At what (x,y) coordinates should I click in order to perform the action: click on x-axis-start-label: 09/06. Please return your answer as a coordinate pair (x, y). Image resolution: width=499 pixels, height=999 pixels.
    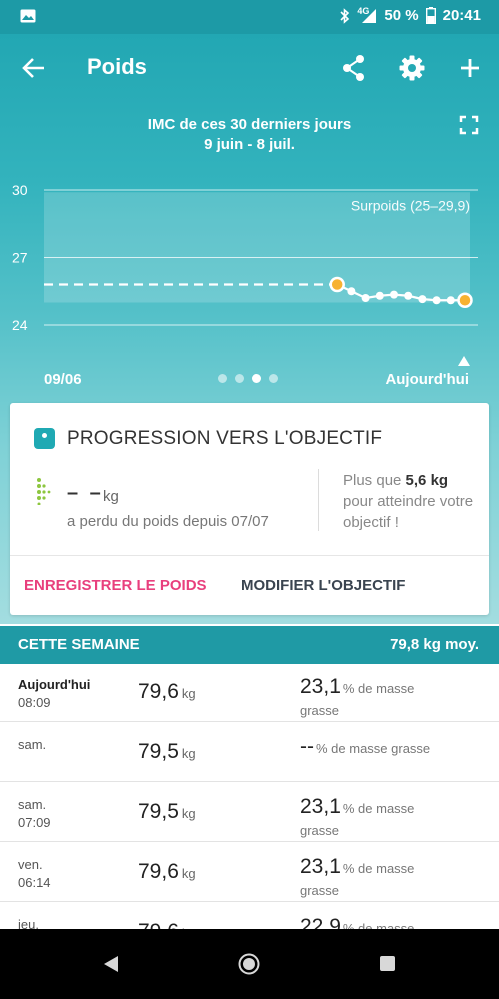
    Looking at the image, I should click on (63, 379).